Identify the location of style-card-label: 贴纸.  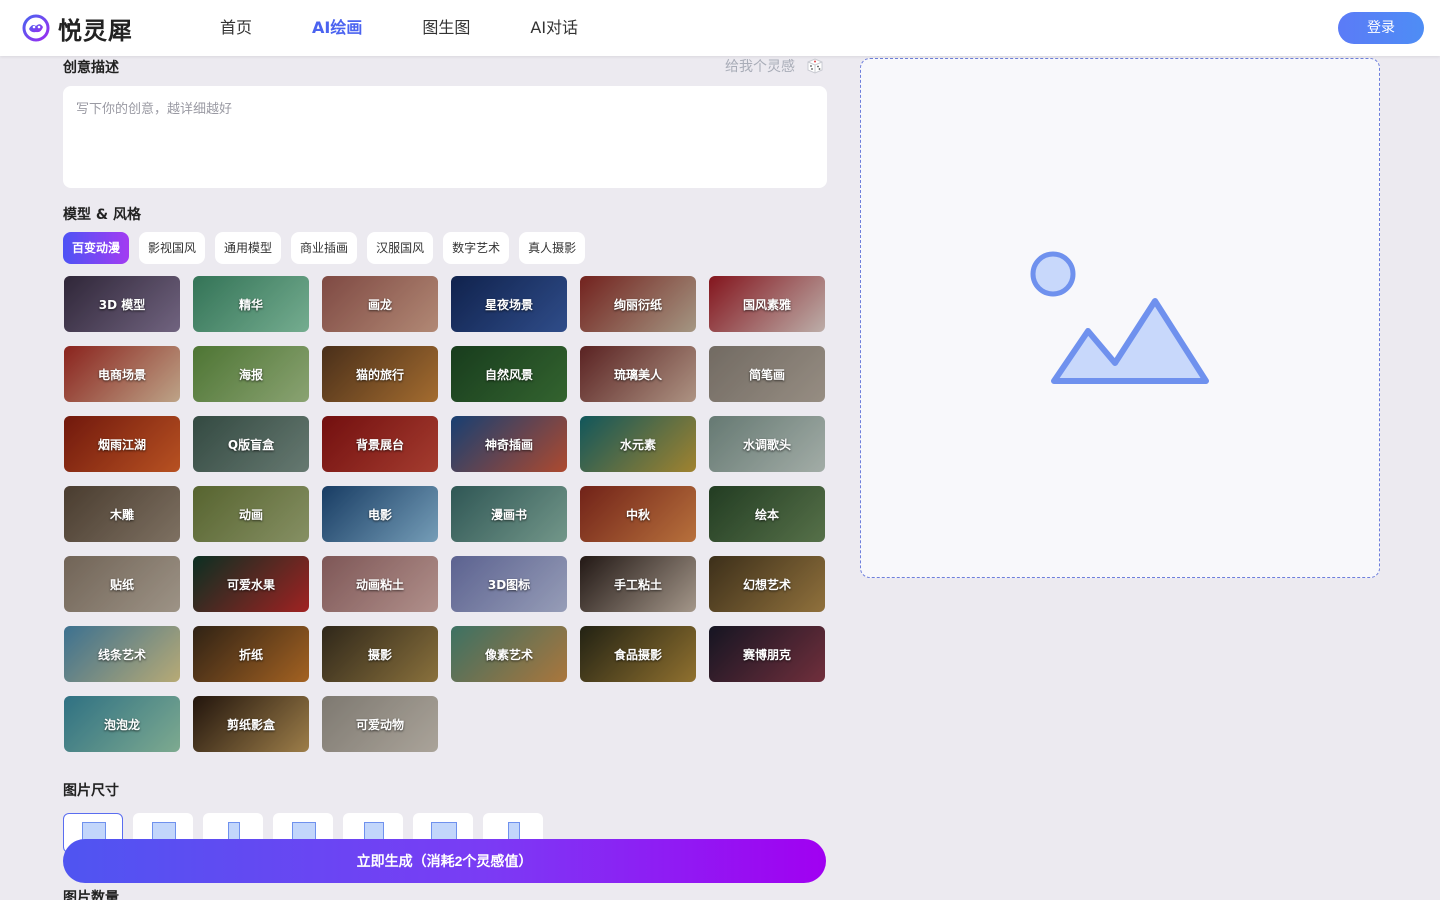
(121, 584).